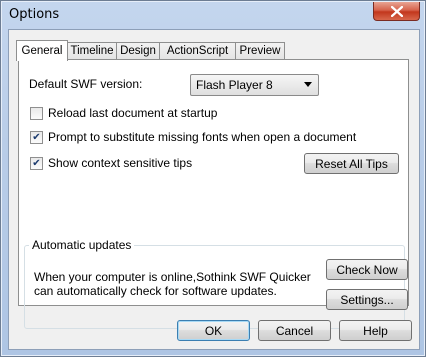  I want to click on chevron-down-icon, so click(308, 84).